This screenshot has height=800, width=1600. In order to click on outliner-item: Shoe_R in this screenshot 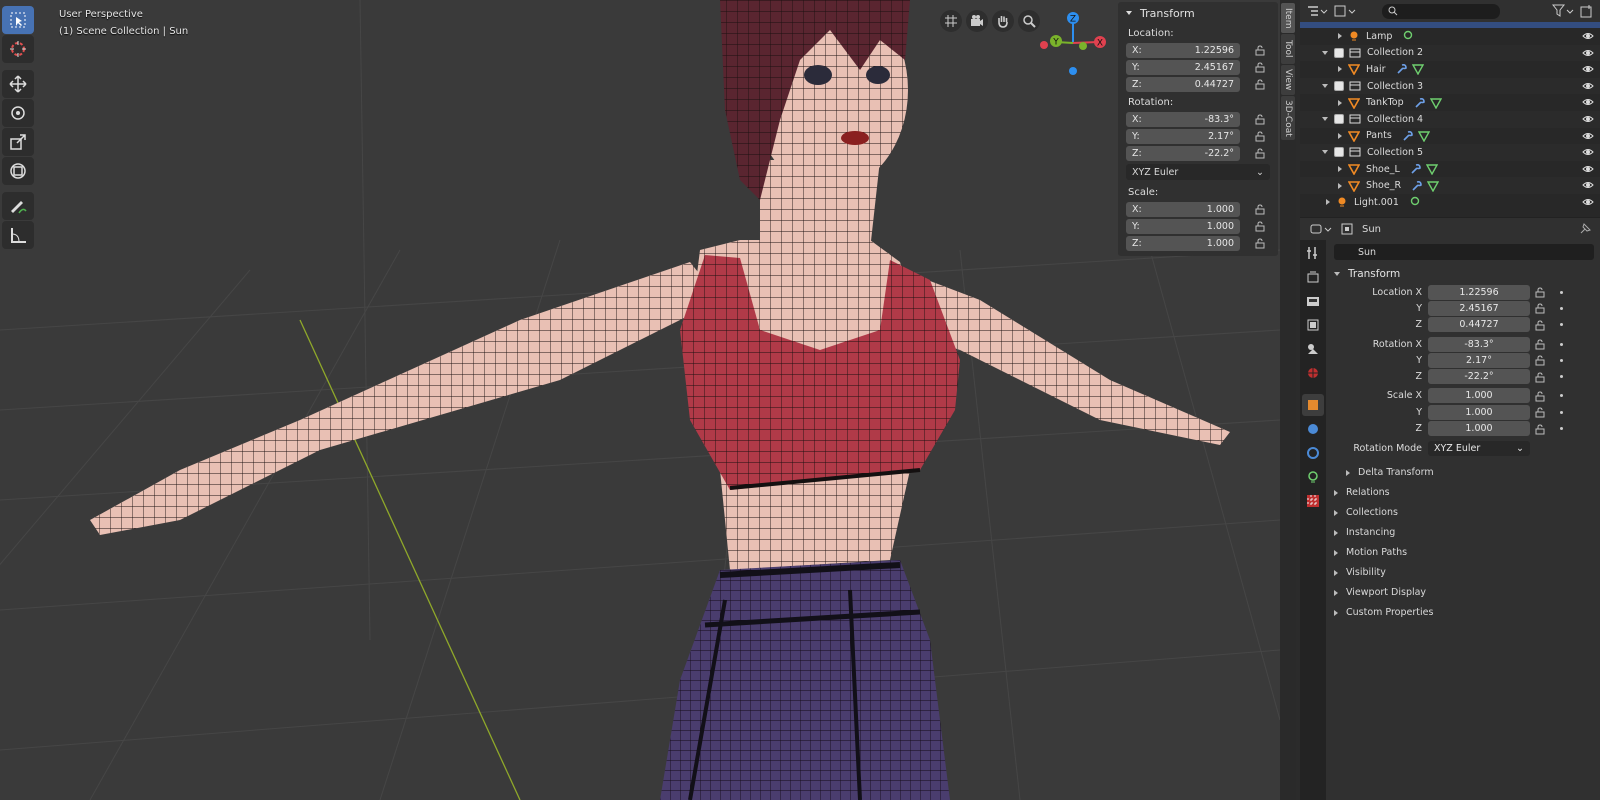, I will do `click(1450, 185)`.